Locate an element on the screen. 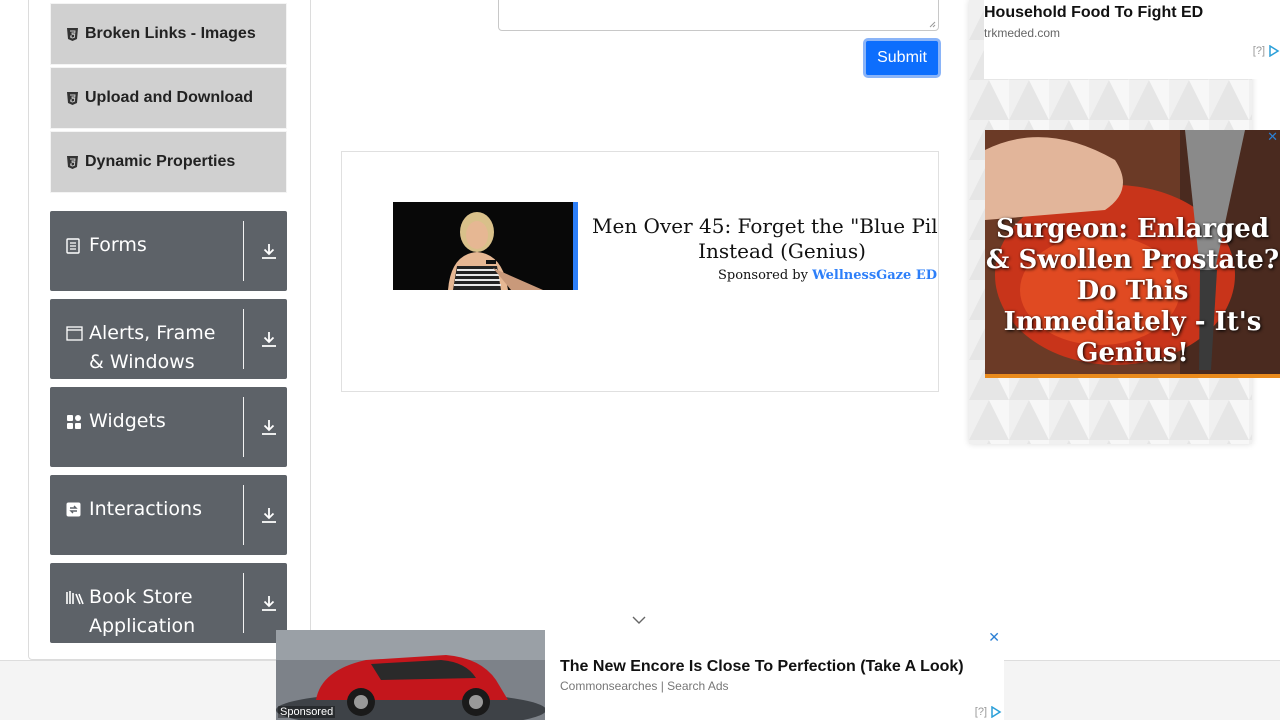 The image size is (1280, 720). group-forms: Forms is located at coordinates (168, 251).